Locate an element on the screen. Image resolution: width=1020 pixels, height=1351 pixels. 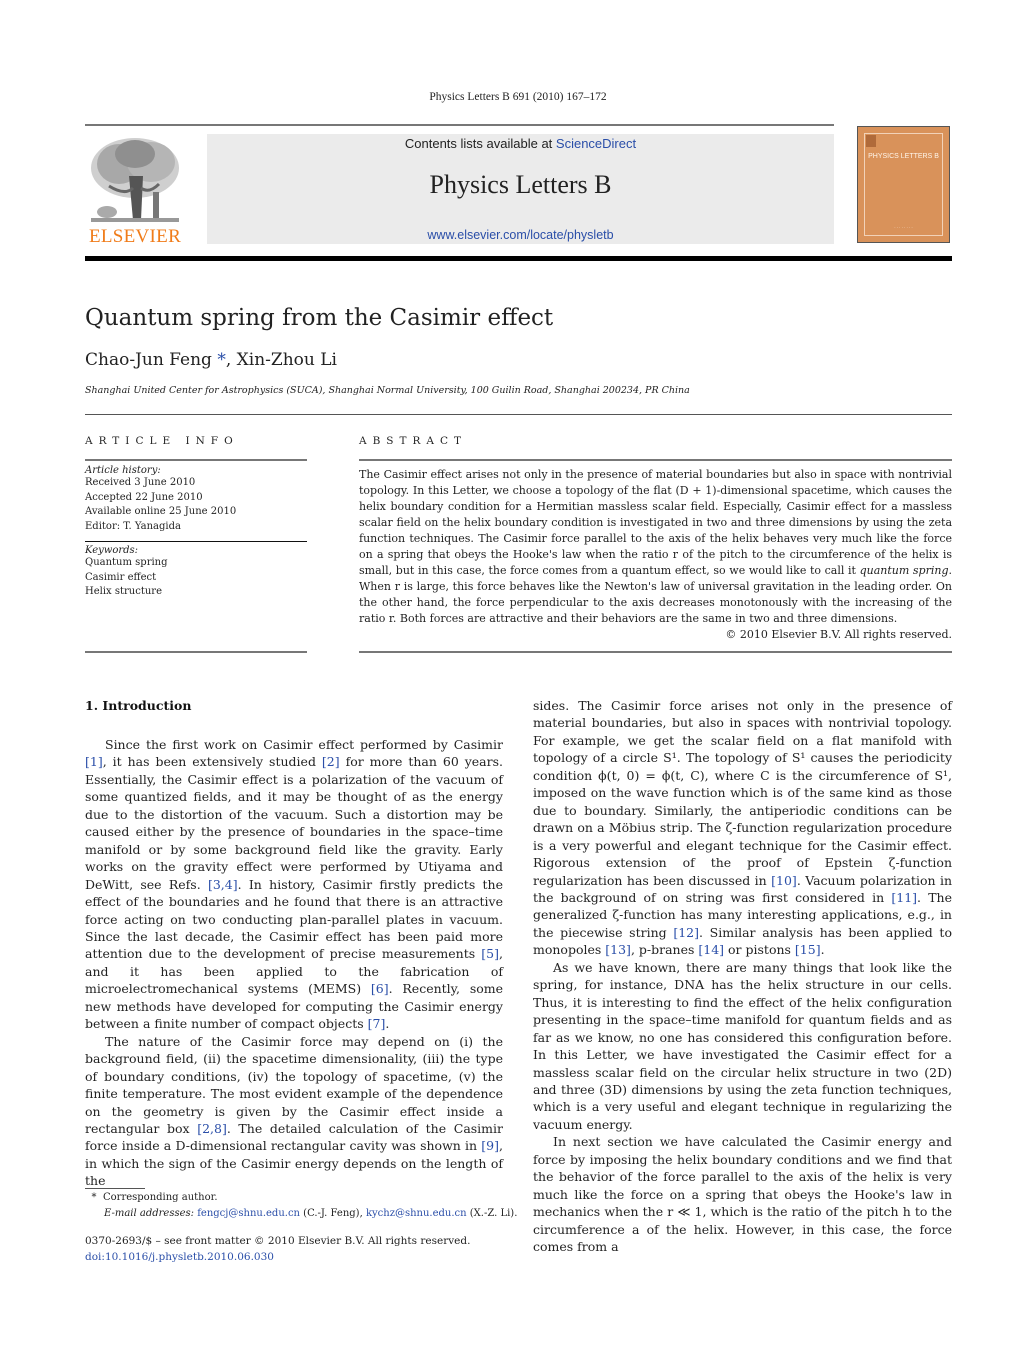
abstract-heading: ABSTRACT is located at coordinates (413, 441).